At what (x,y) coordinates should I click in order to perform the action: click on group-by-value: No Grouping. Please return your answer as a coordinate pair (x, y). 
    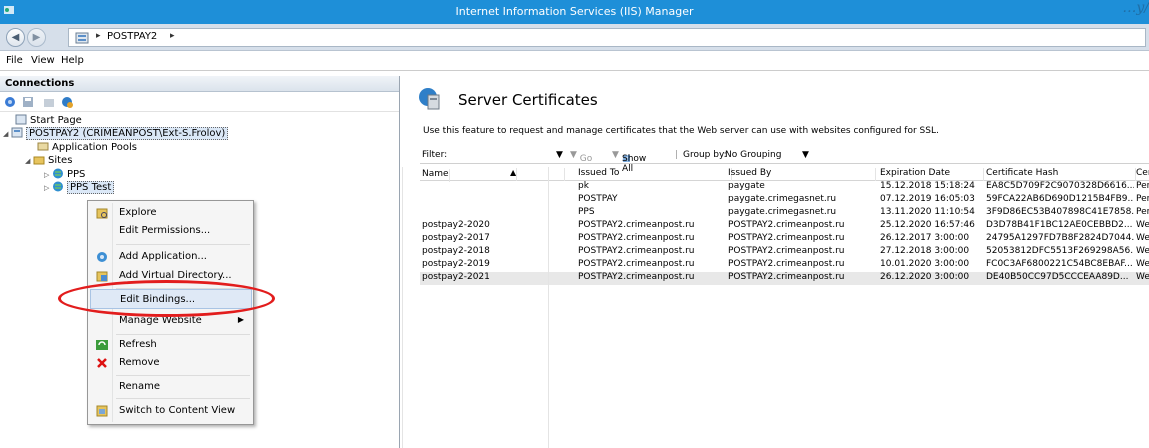
    Looking at the image, I should click on (753, 155).